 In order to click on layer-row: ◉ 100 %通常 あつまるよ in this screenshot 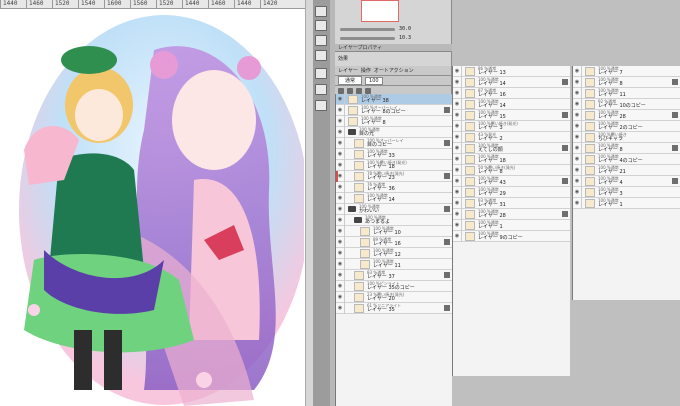, I will do `click(394, 220)`.